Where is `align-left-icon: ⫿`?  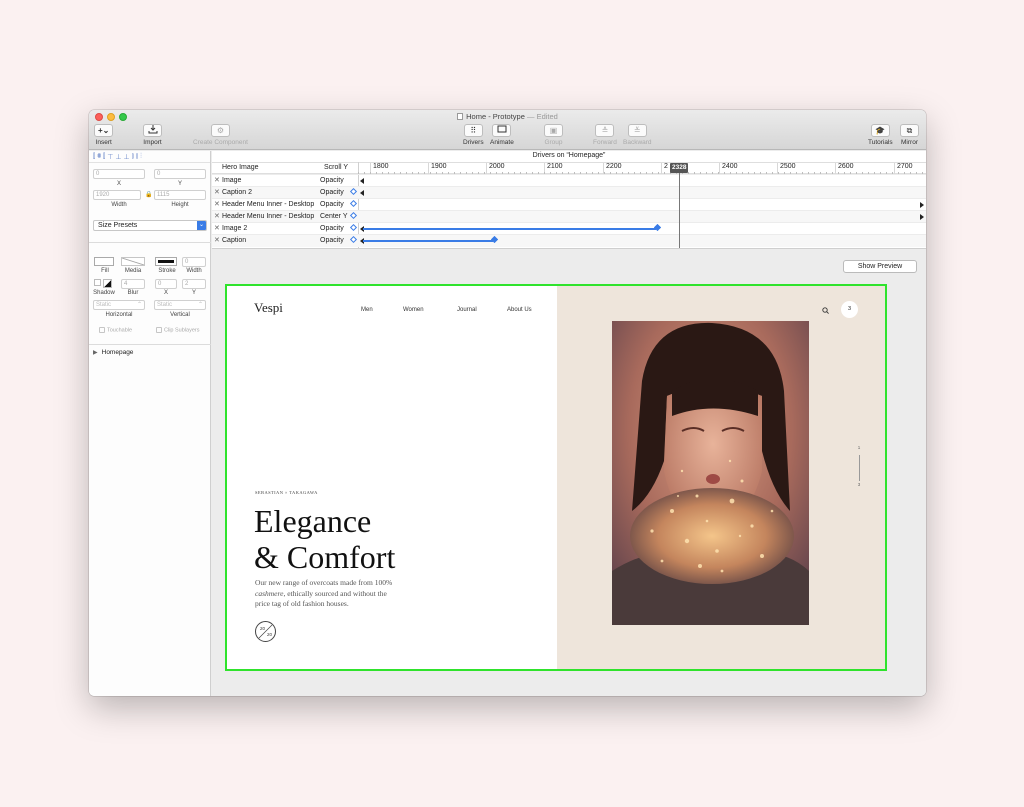 align-left-icon: ⫿ is located at coordinates (94, 156).